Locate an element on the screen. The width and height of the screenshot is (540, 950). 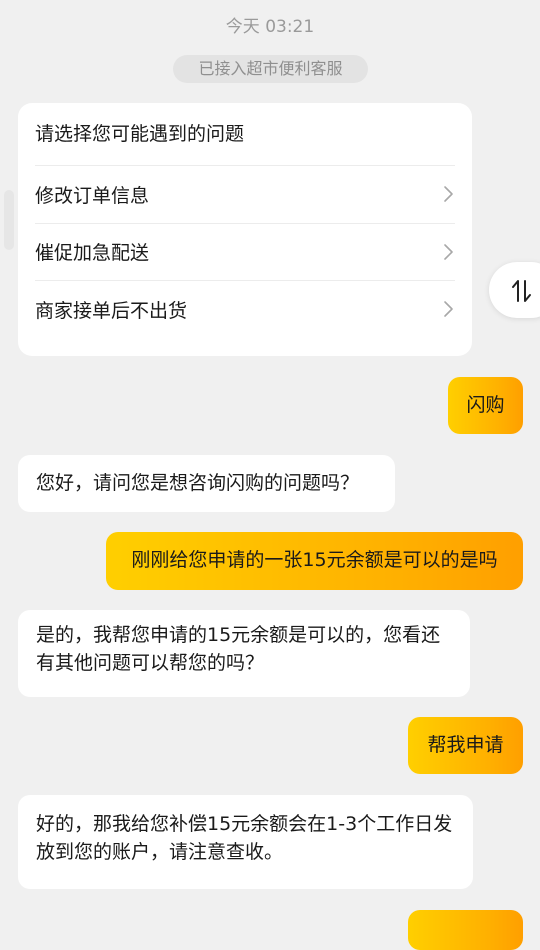
message-bubble-outgoing: 刚刚给您申请的一张15元余额是可以的是吗 is located at coordinates (314, 561).